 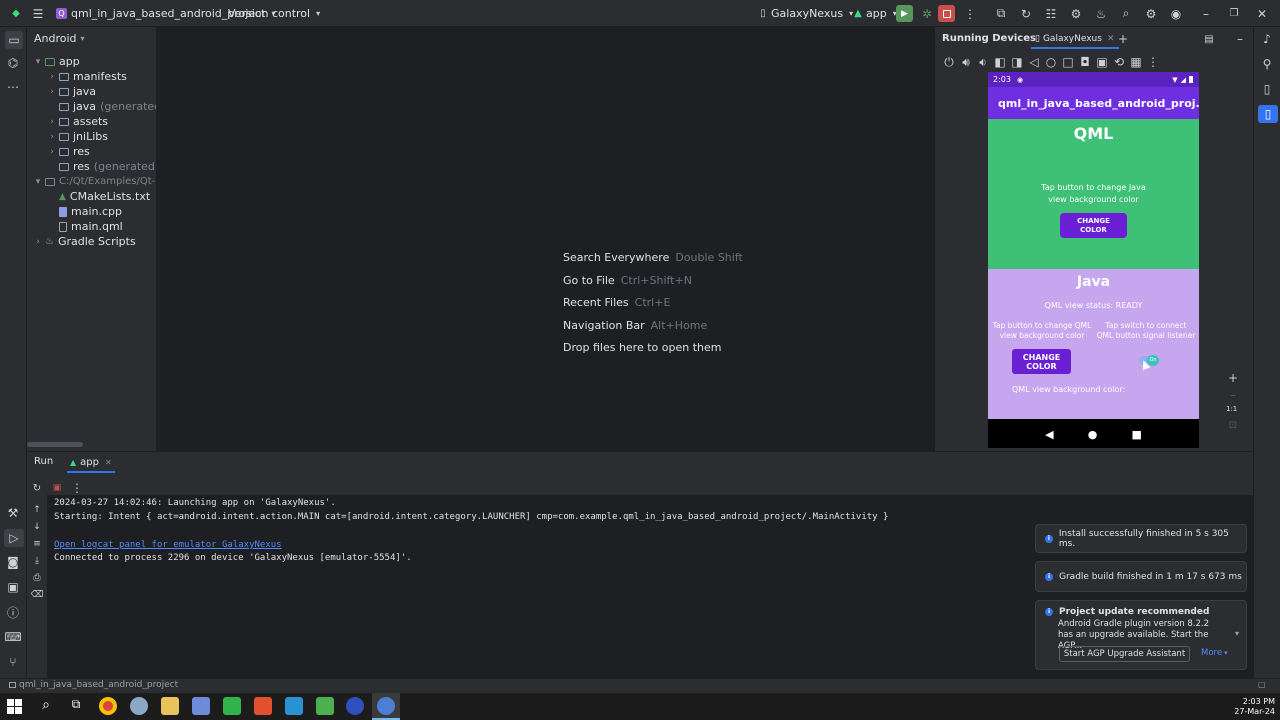 What do you see at coordinates (1093, 434) in the screenshot?
I see `nav-home-icon: ●` at bounding box center [1093, 434].